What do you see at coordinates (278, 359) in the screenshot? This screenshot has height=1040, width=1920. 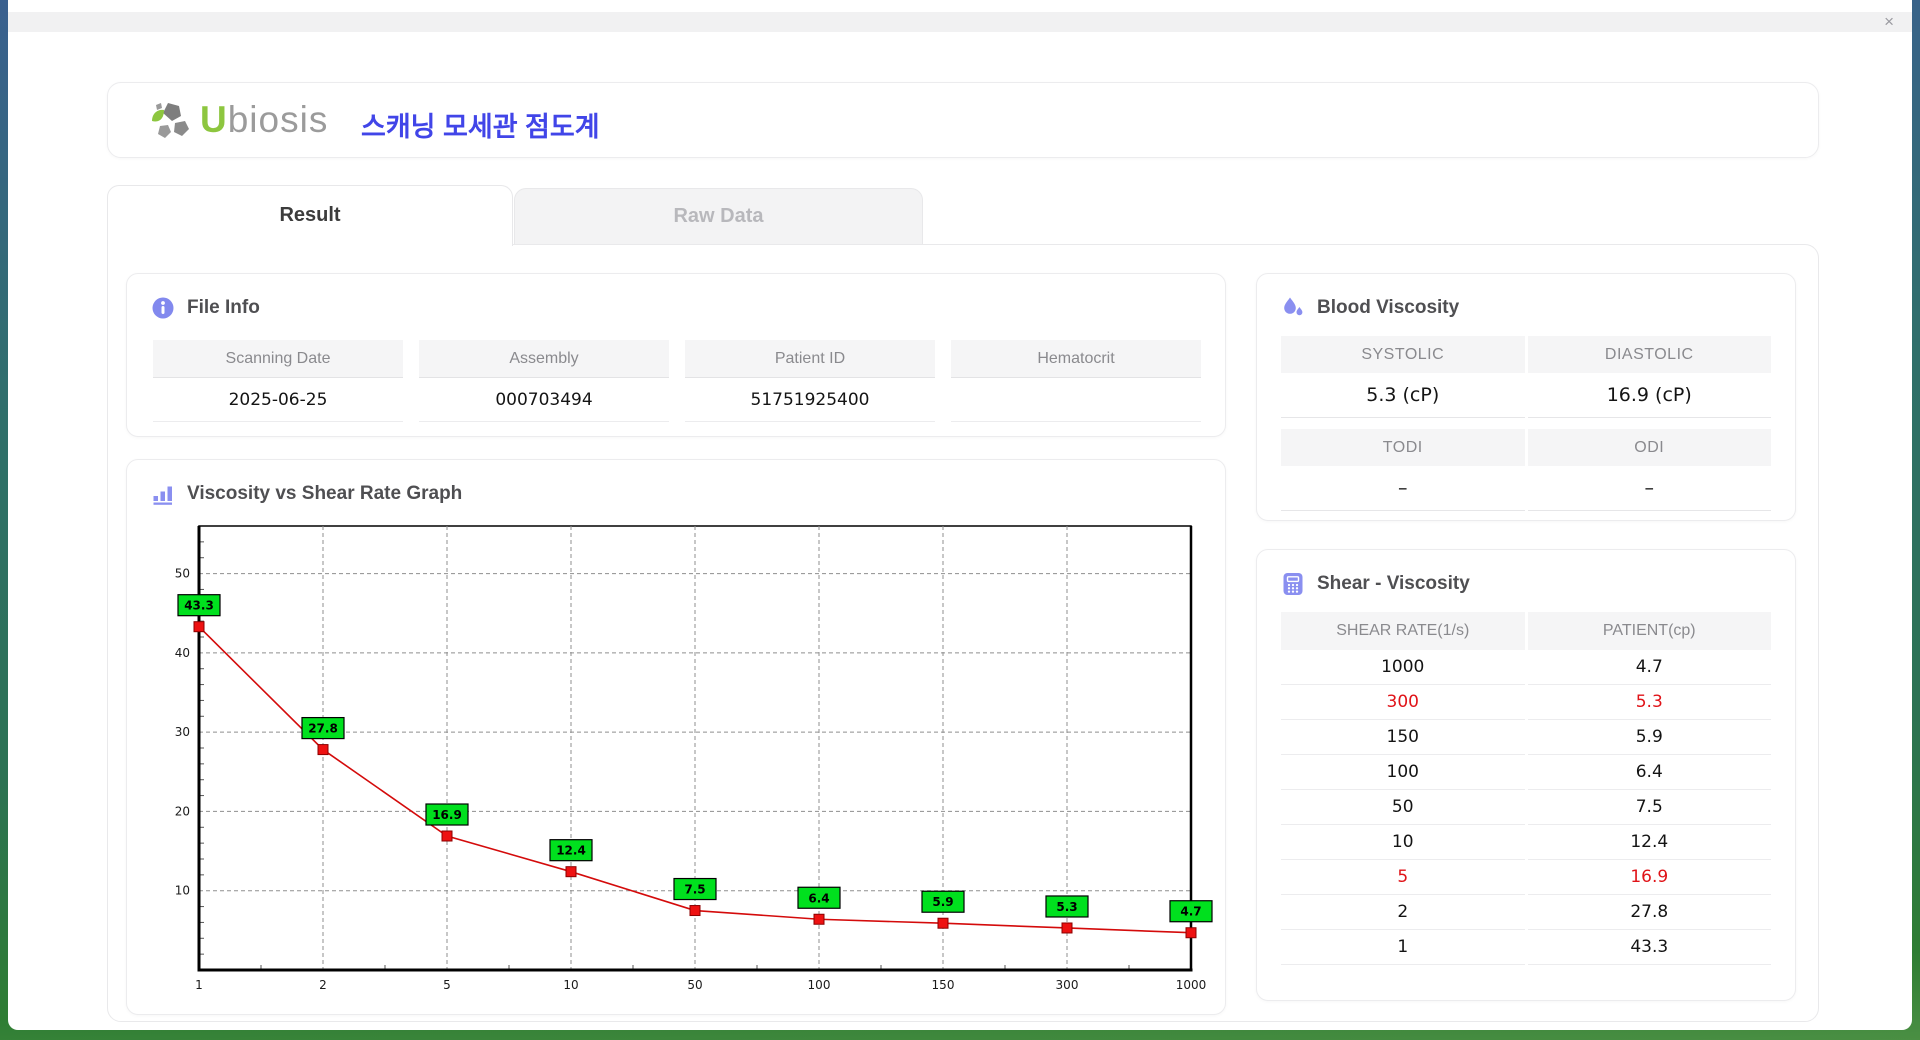 I see `field-label: Scanning Date` at bounding box center [278, 359].